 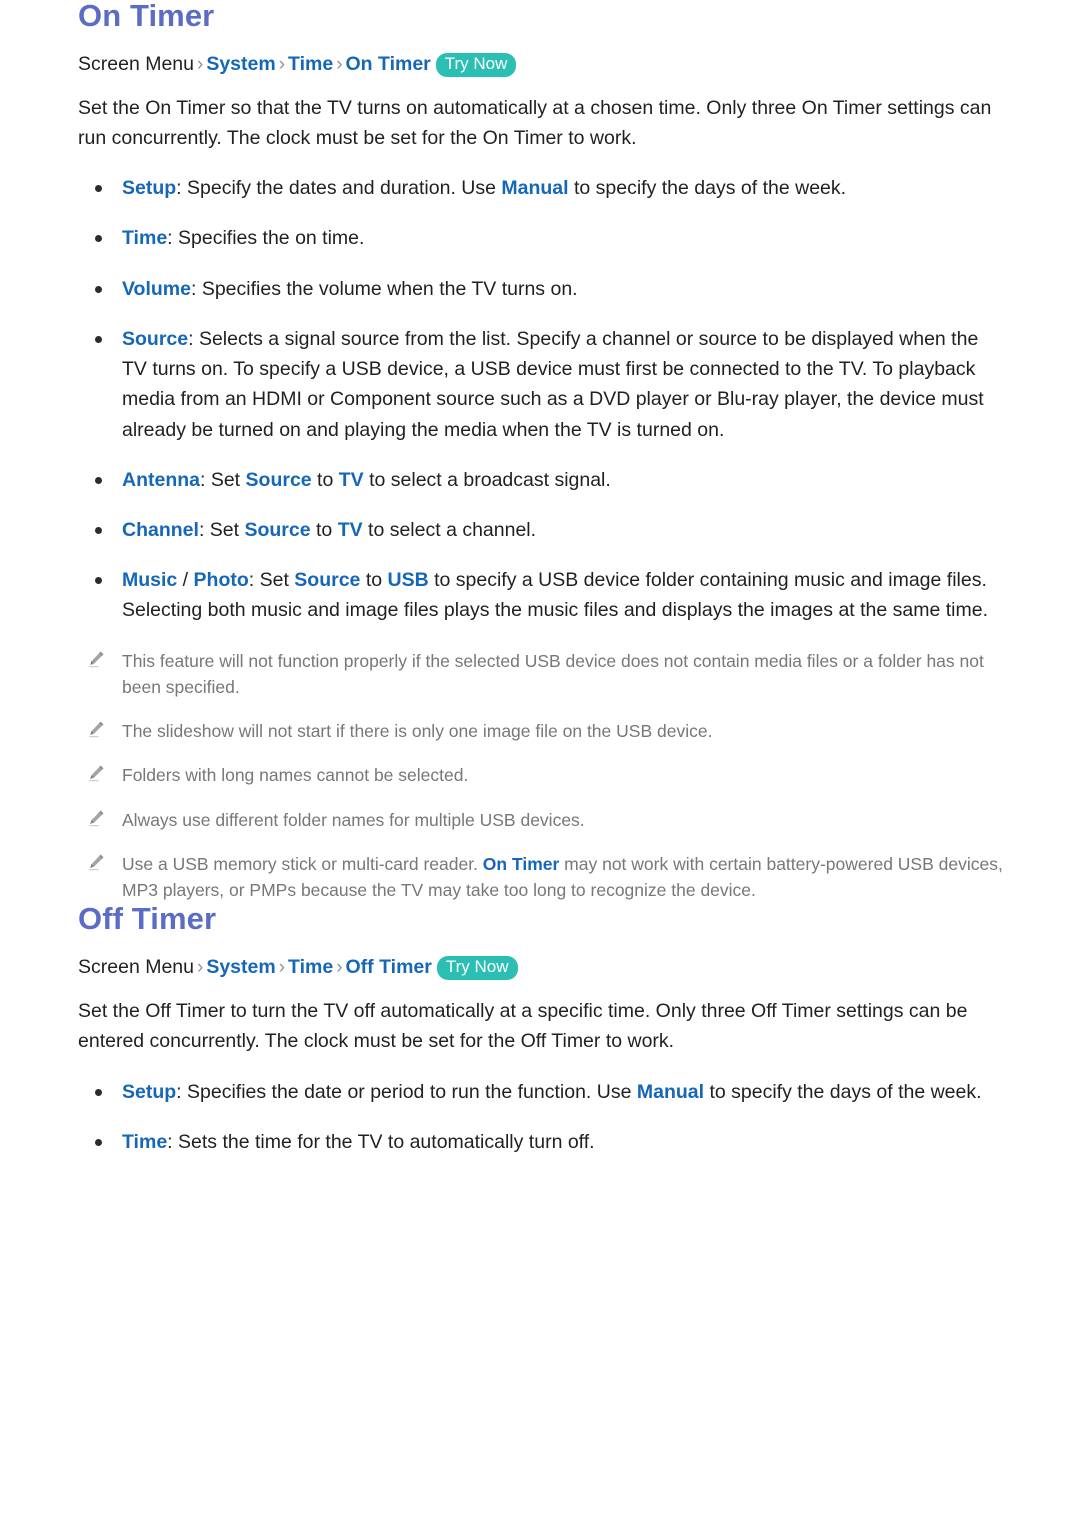 I want to click on breadcrumb-item-on-timer: On Timer, so click(x=388, y=64).